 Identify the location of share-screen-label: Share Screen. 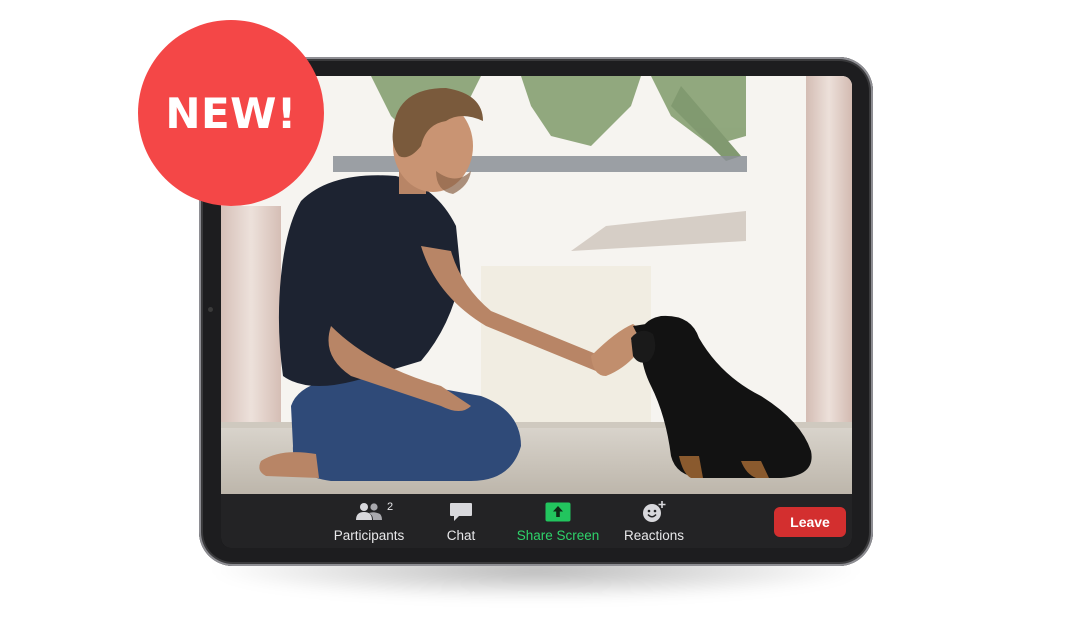
(558, 535).